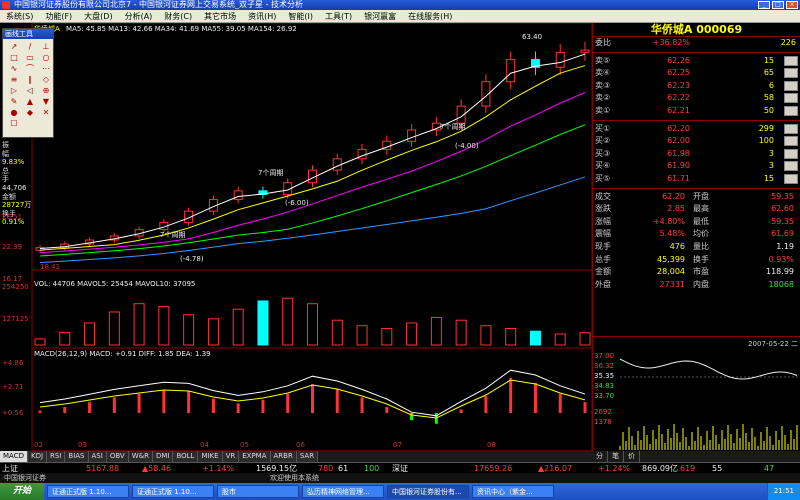  I want to click on quote-view-tab: 分, so click(600, 456).